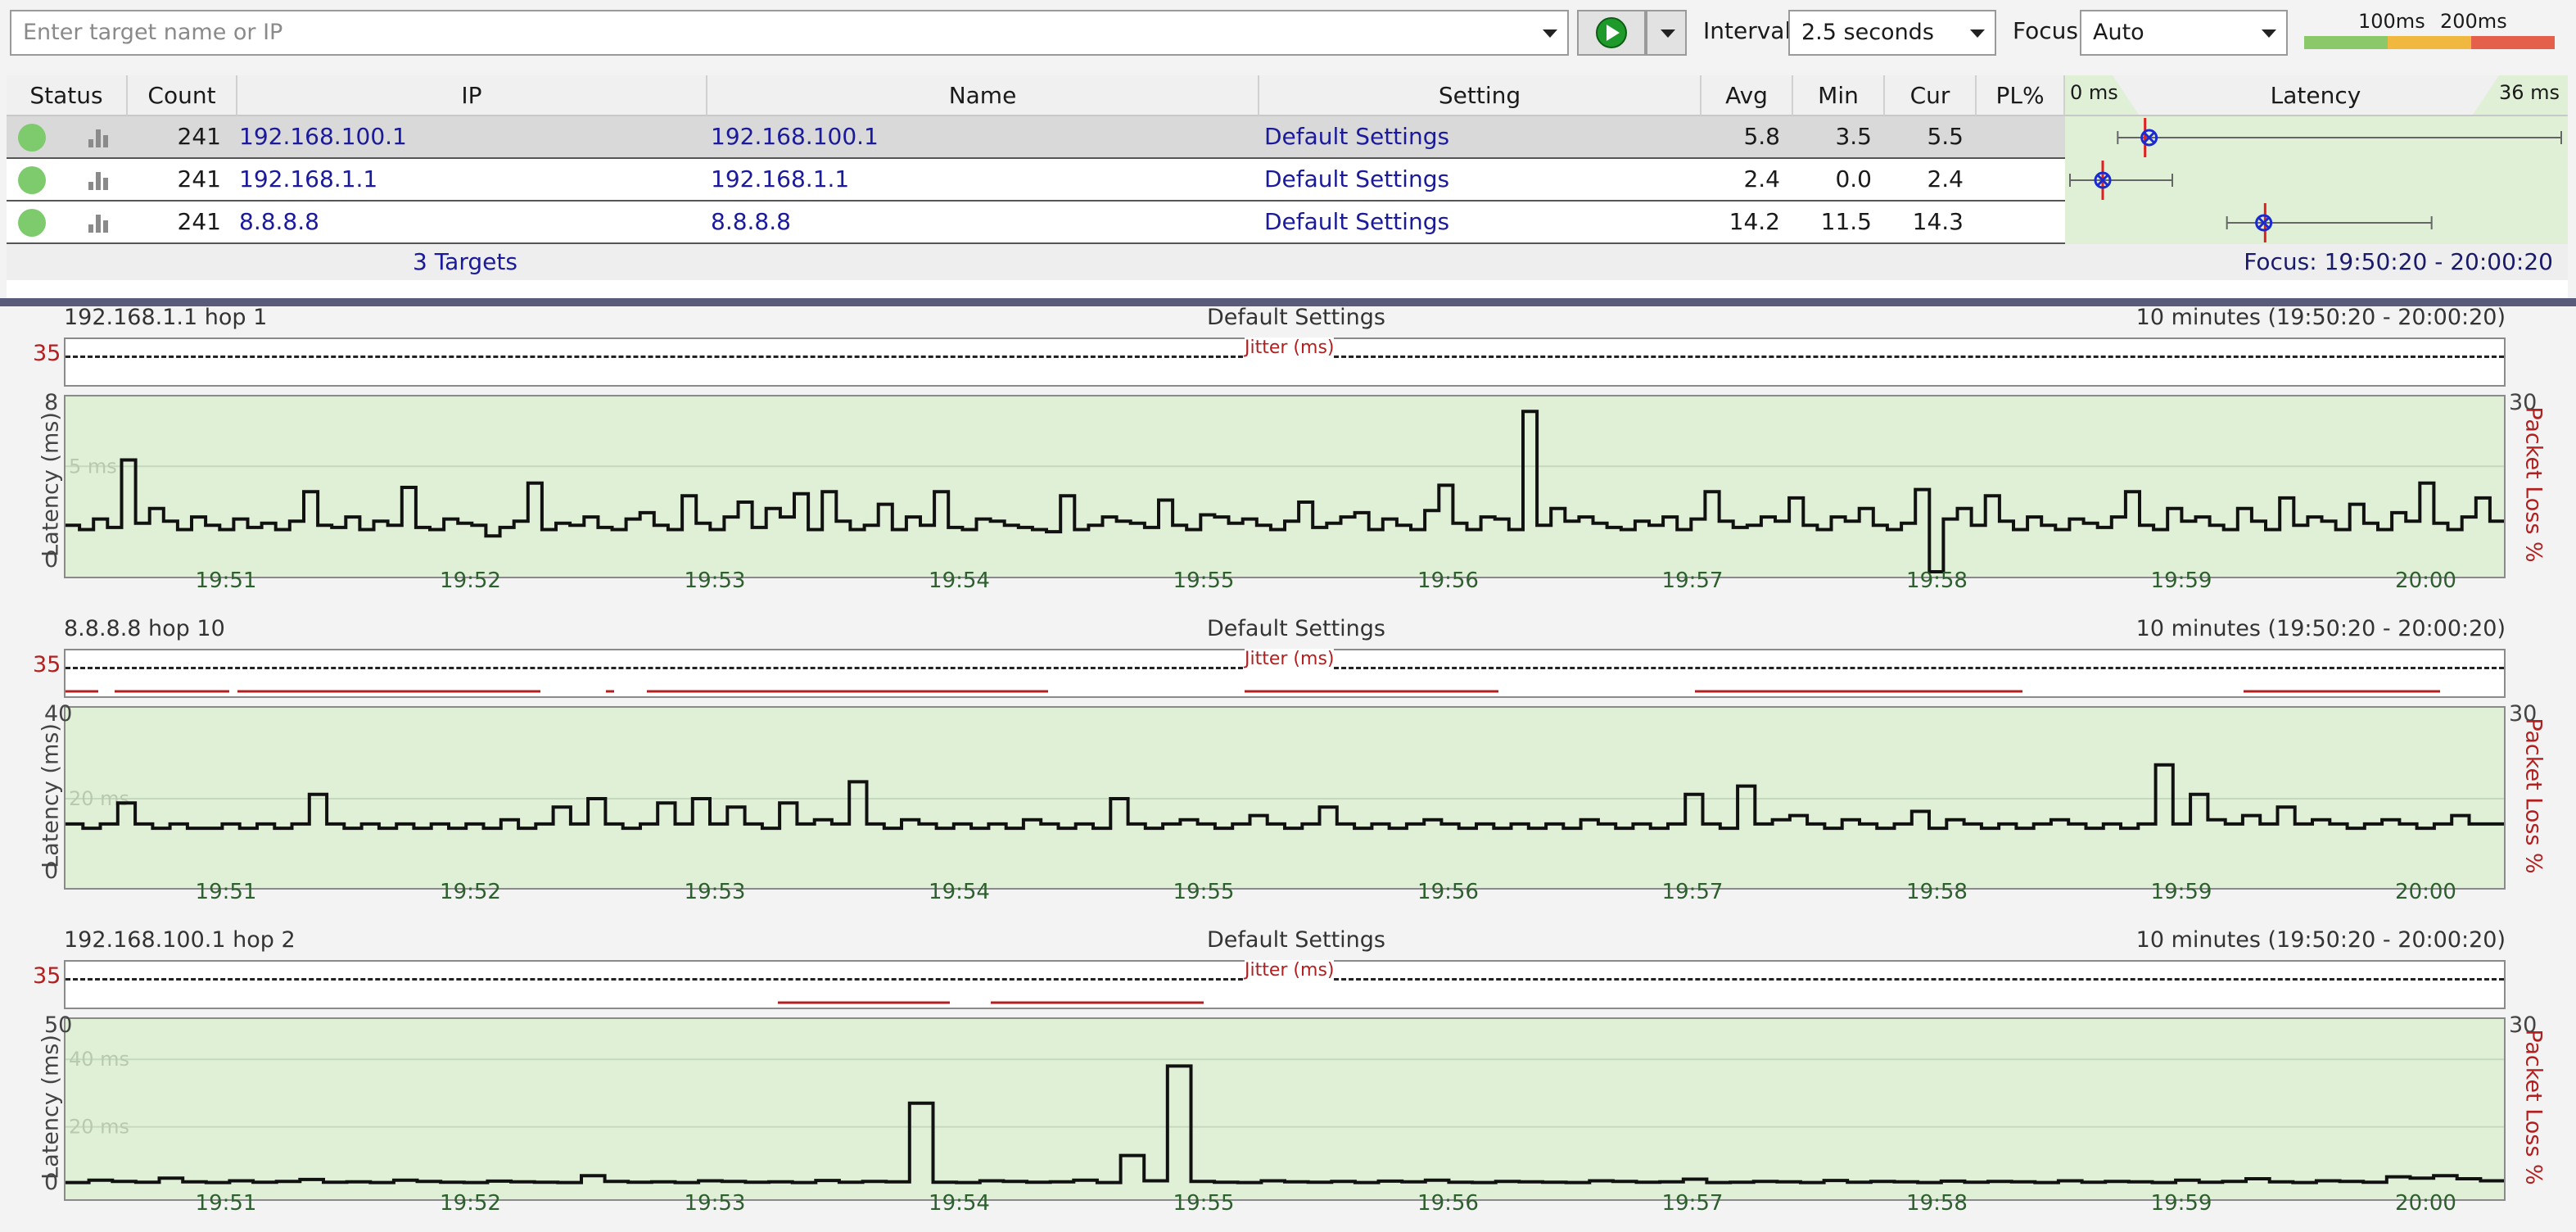 Image resolution: width=2576 pixels, height=1232 pixels. I want to click on targets-count: 3 Targets, so click(465, 261).